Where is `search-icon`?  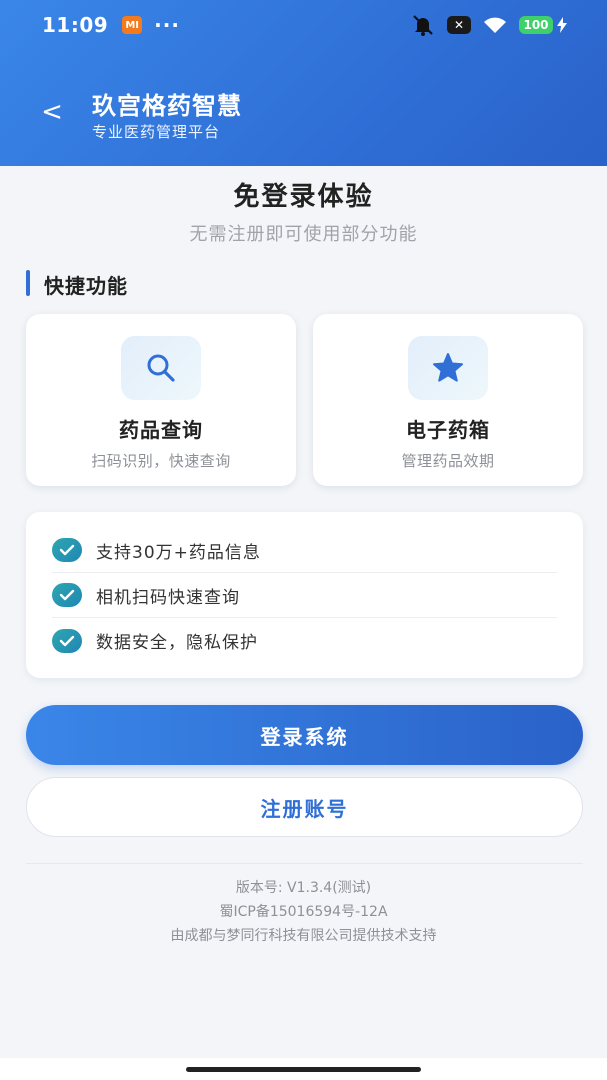
search-icon is located at coordinates (161, 368).